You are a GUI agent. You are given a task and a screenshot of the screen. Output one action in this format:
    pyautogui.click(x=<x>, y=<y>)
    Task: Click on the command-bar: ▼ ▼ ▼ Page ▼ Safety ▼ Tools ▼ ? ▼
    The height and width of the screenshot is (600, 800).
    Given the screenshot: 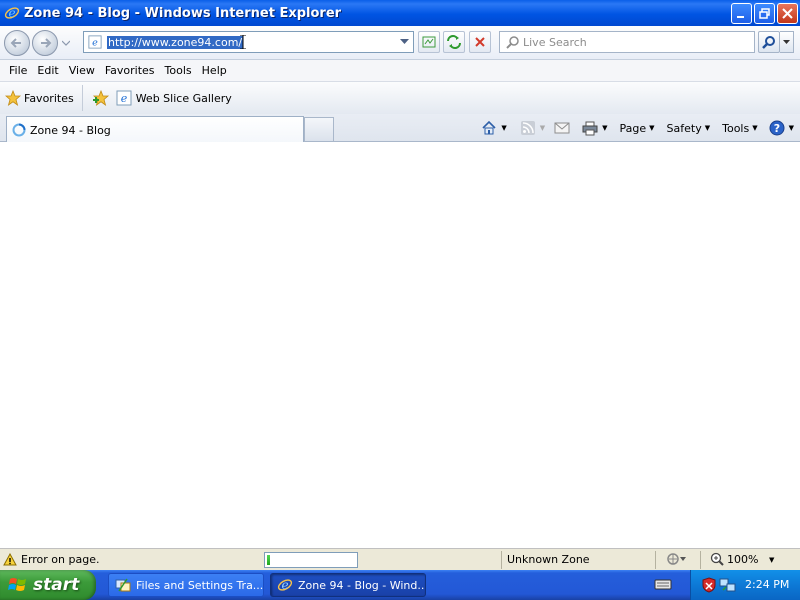 What is the action you would take?
    pyautogui.click(x=634, y=128)
    